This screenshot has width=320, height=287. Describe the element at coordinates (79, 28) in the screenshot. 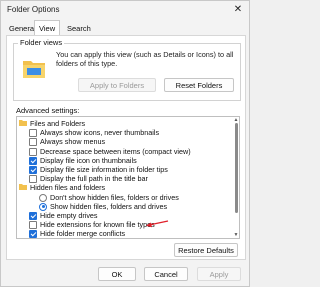

I see `tab-search: Search` at that location.